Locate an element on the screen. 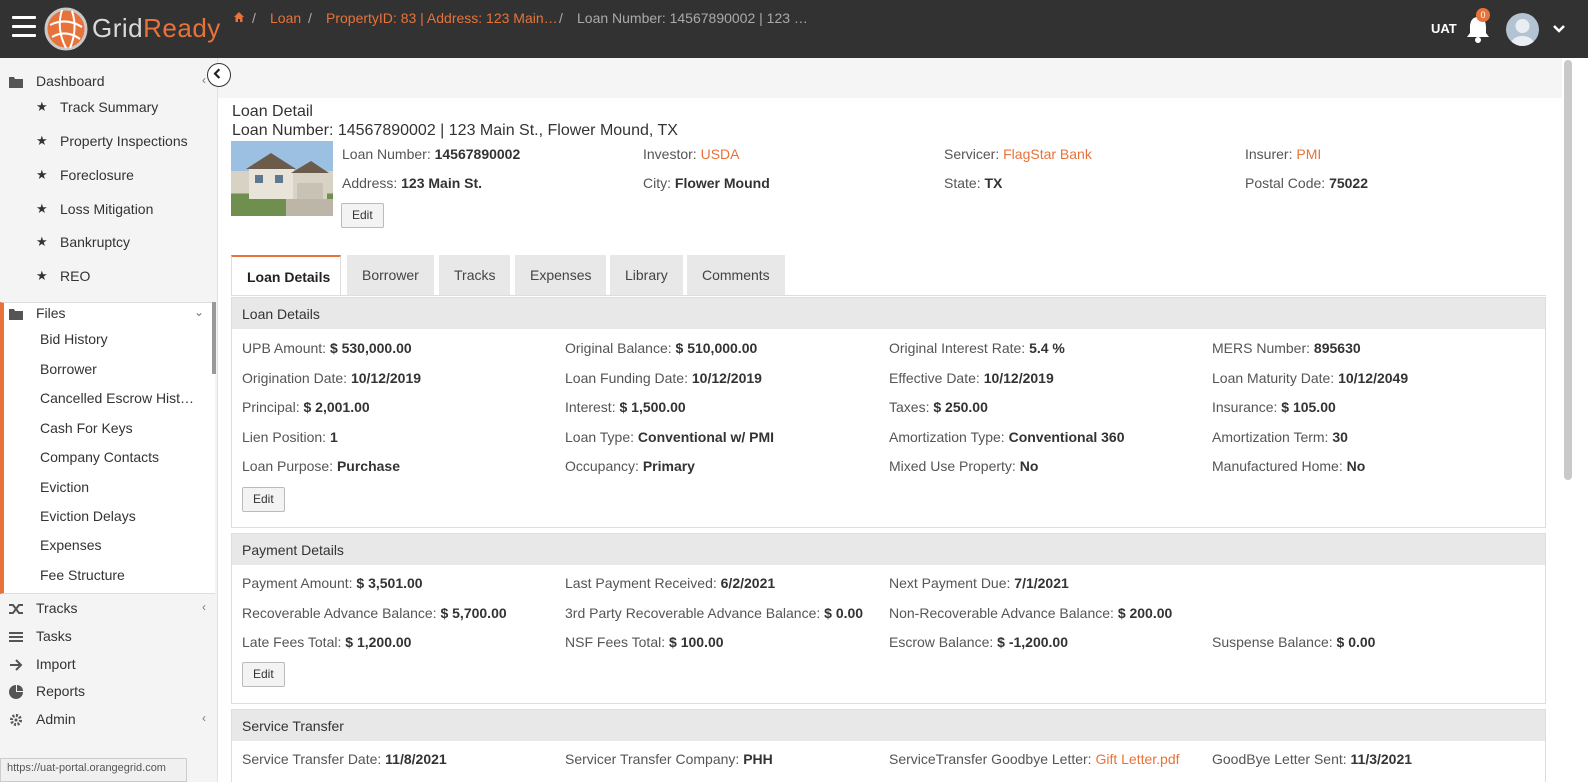 The width and height of the screenshot is (1588, 782). detail-field-value: 895630 is located at coordinates (1337, 348).